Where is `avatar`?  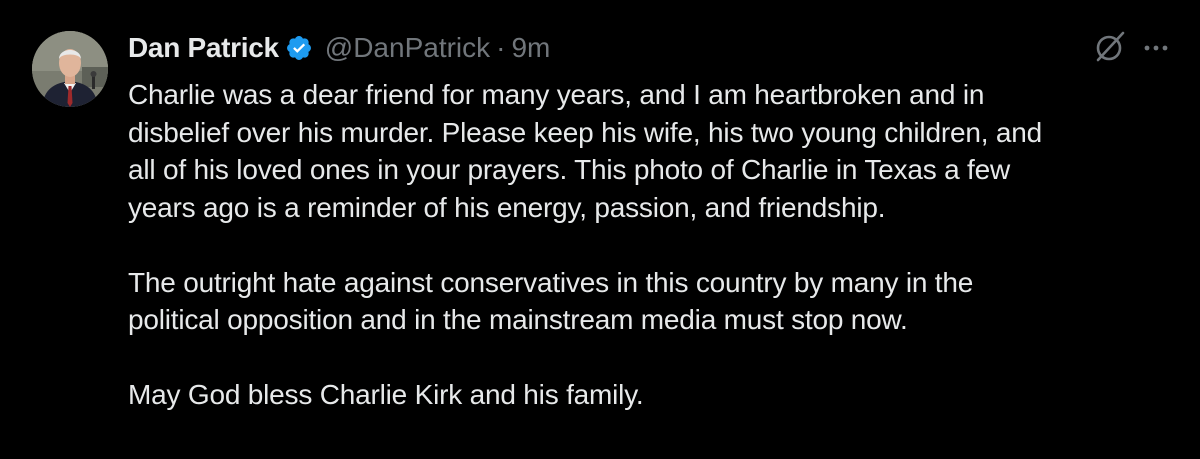 avatar is located at coordinates (70, 69).